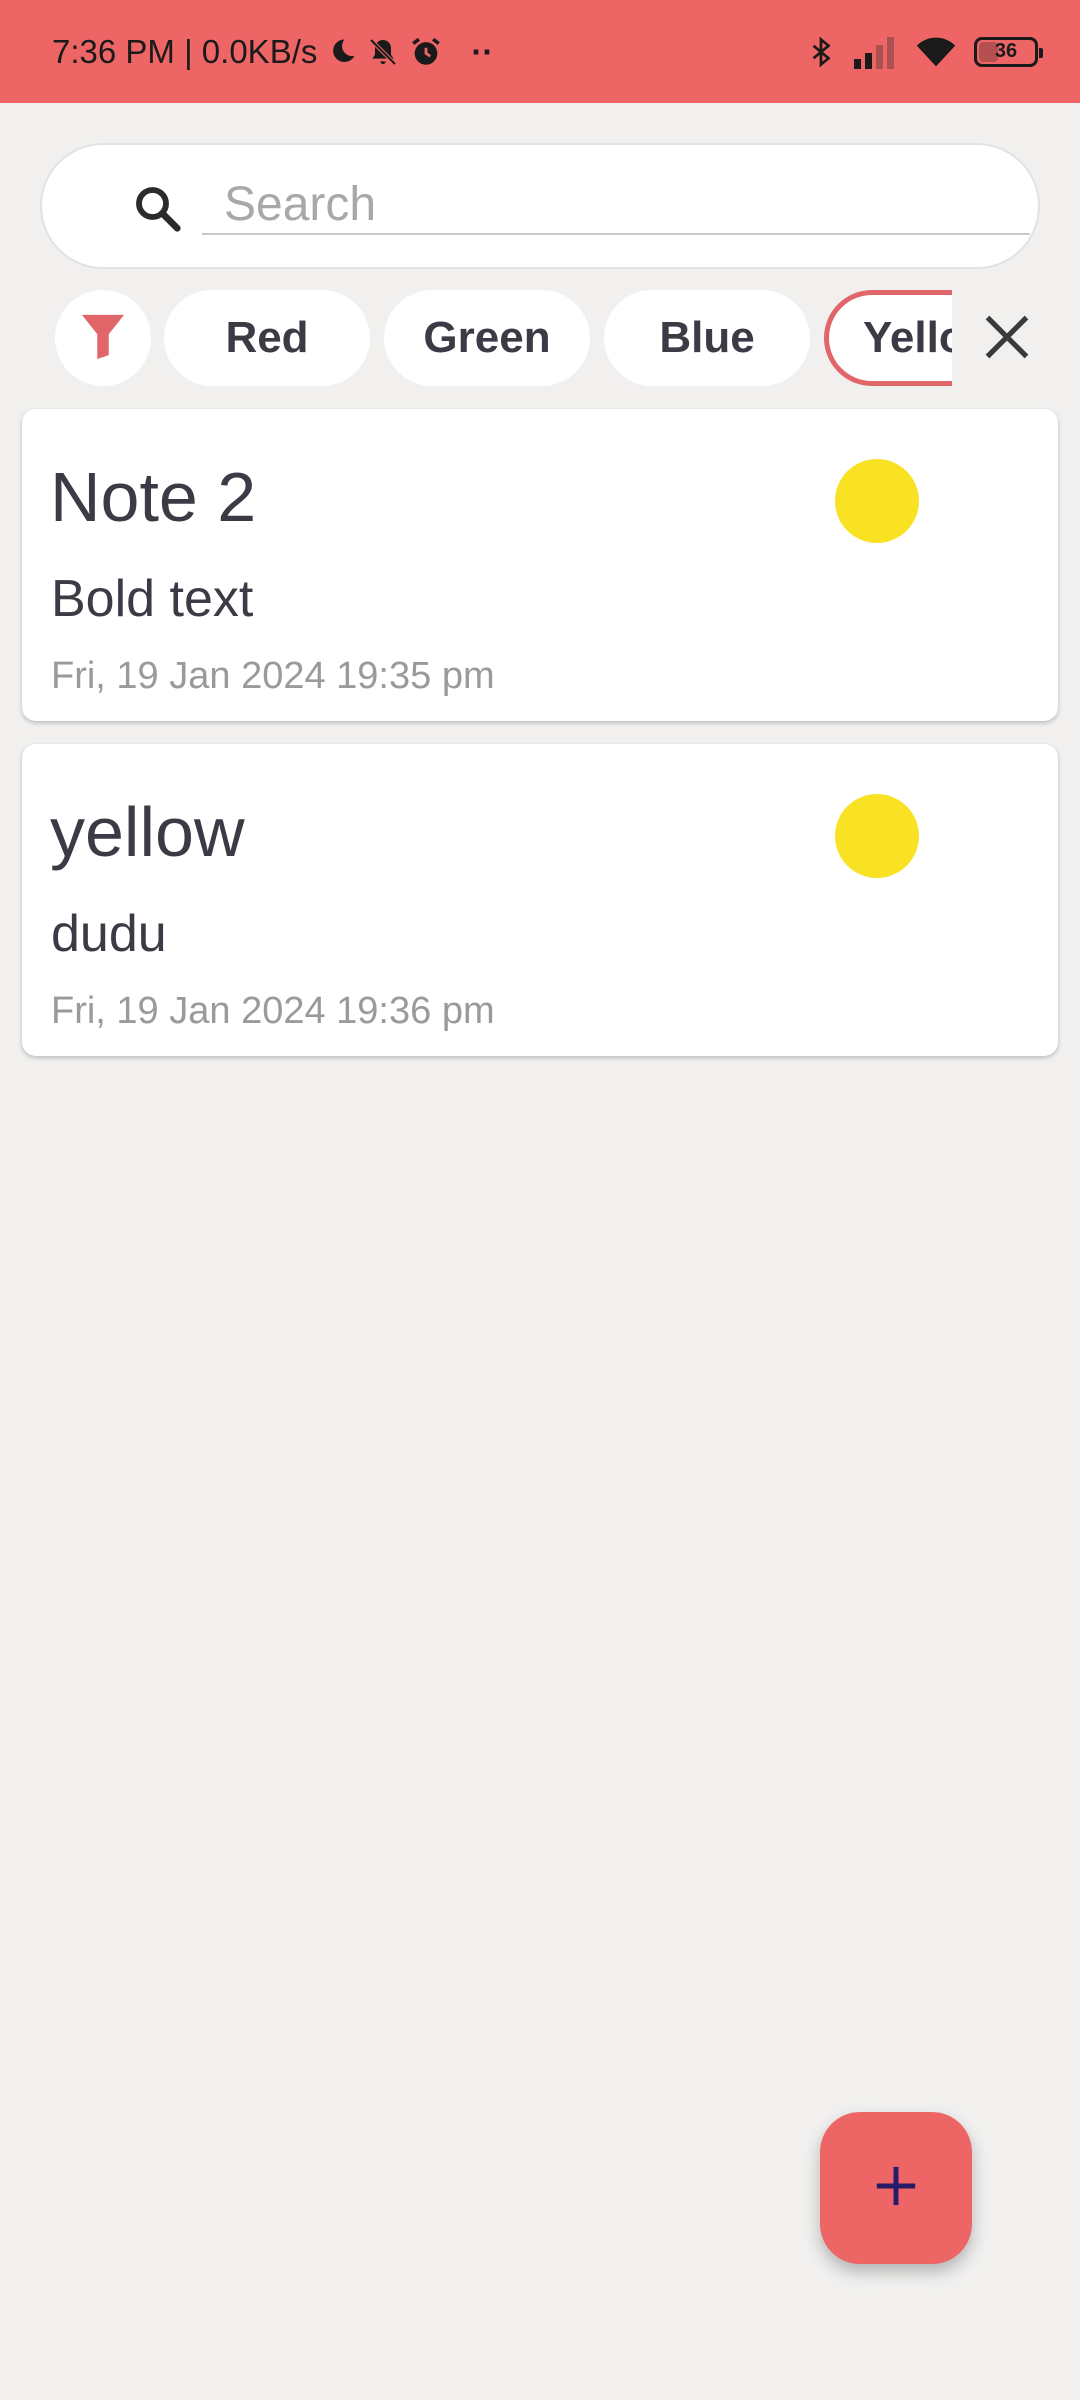 The image size is (1080, 2400). I want to click on status-left: 7:36 PM | 0.0KB/s ··, so click(272, 52).